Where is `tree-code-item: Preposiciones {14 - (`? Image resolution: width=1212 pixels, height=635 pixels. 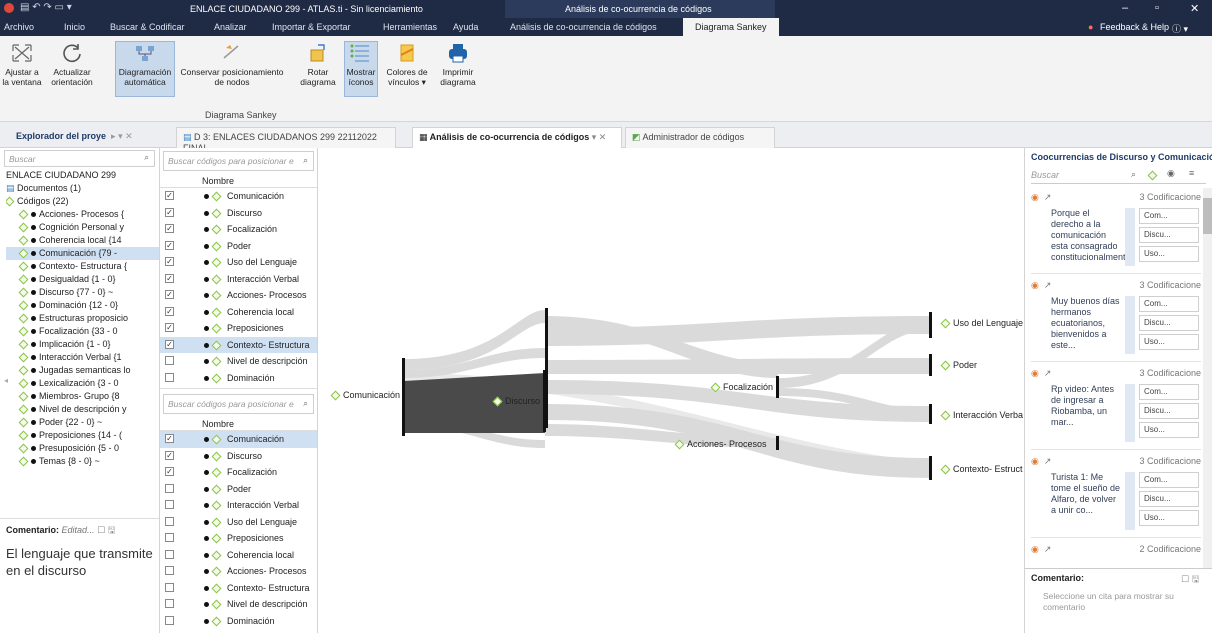
tree-code-item: Preposiciones {14 - ( is located at coordinates (82, 435).